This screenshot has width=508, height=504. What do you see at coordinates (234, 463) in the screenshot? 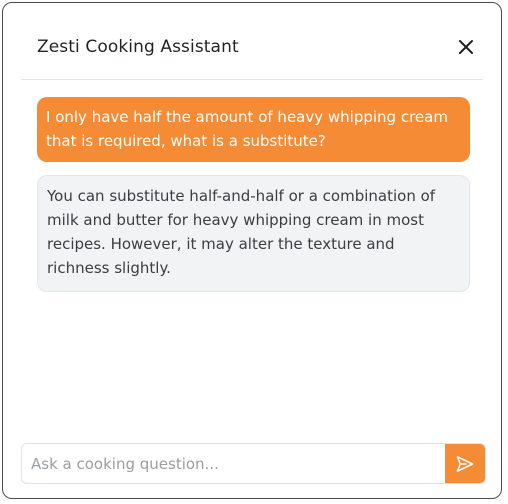
I see `question-input` at bounding box center [234, 463].